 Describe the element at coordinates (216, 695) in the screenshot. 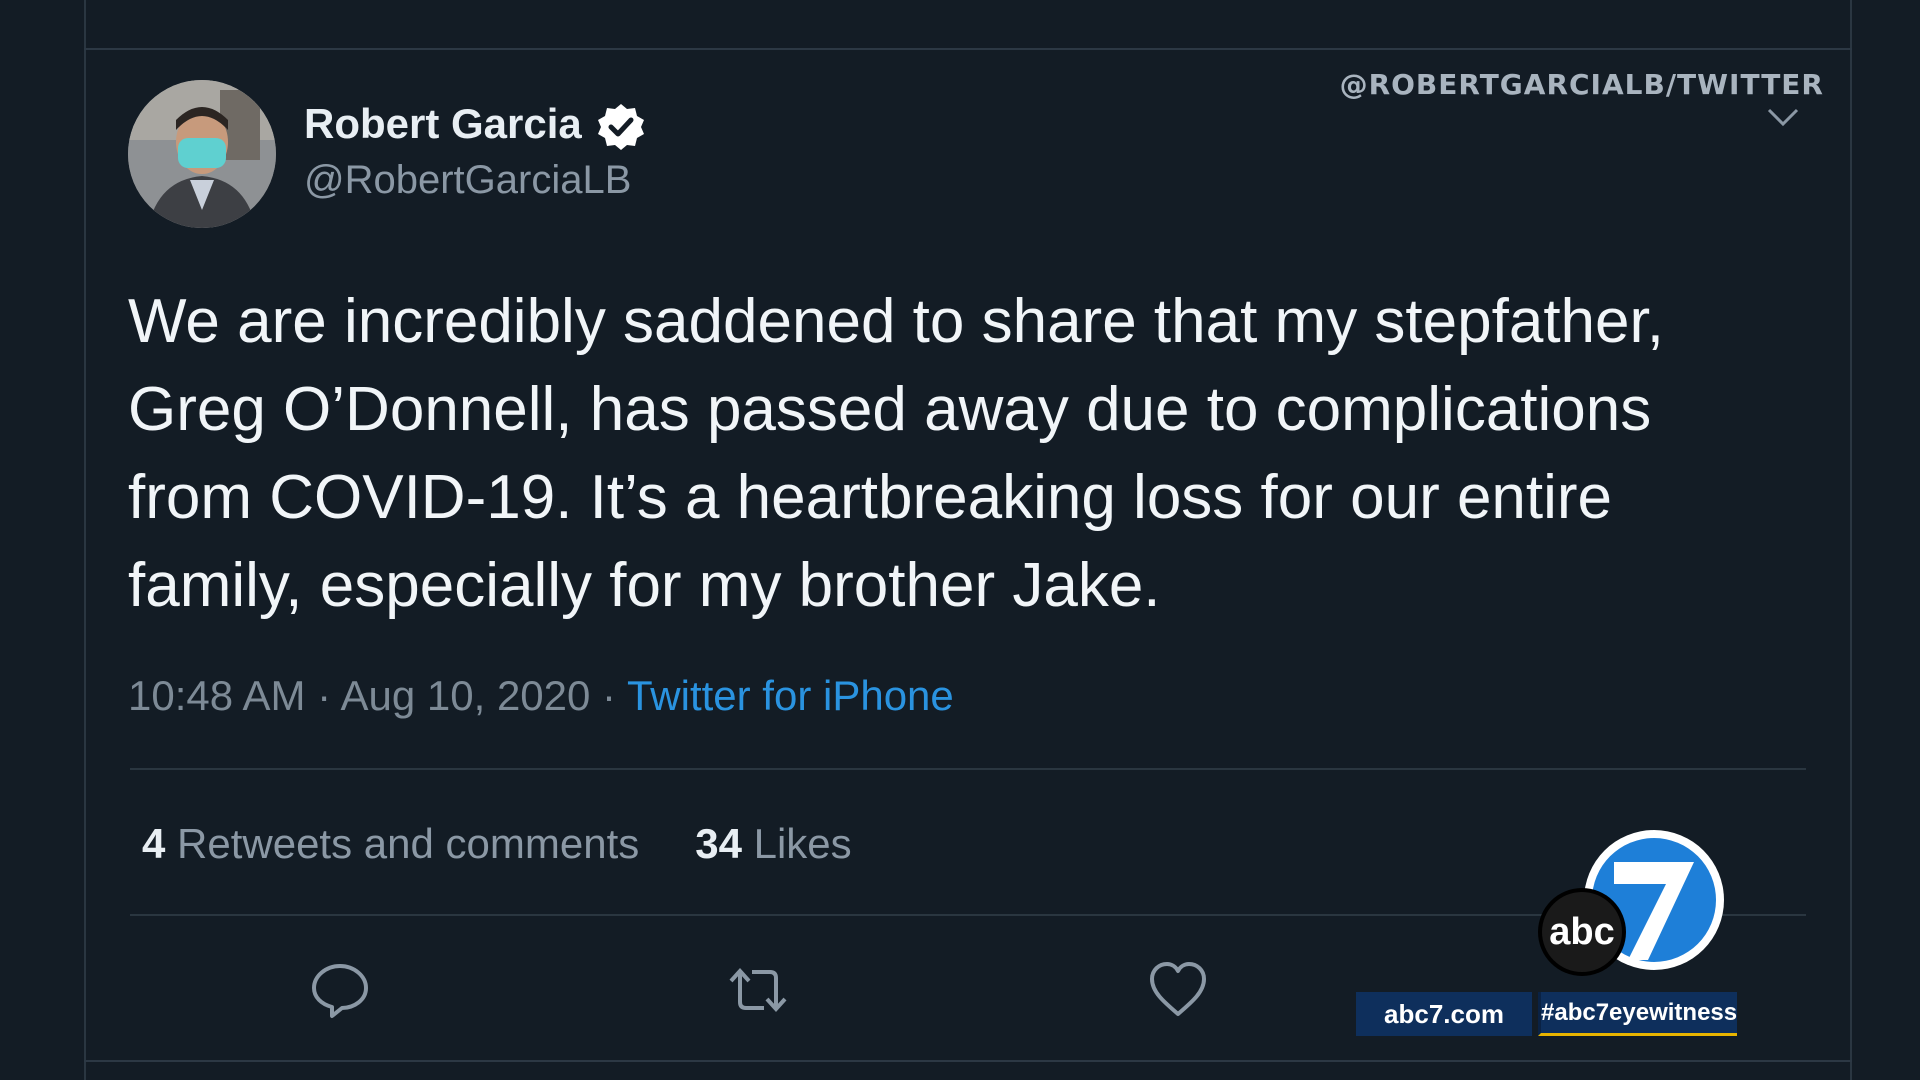

I see `tweet-time: 10:48 AM` at that location.